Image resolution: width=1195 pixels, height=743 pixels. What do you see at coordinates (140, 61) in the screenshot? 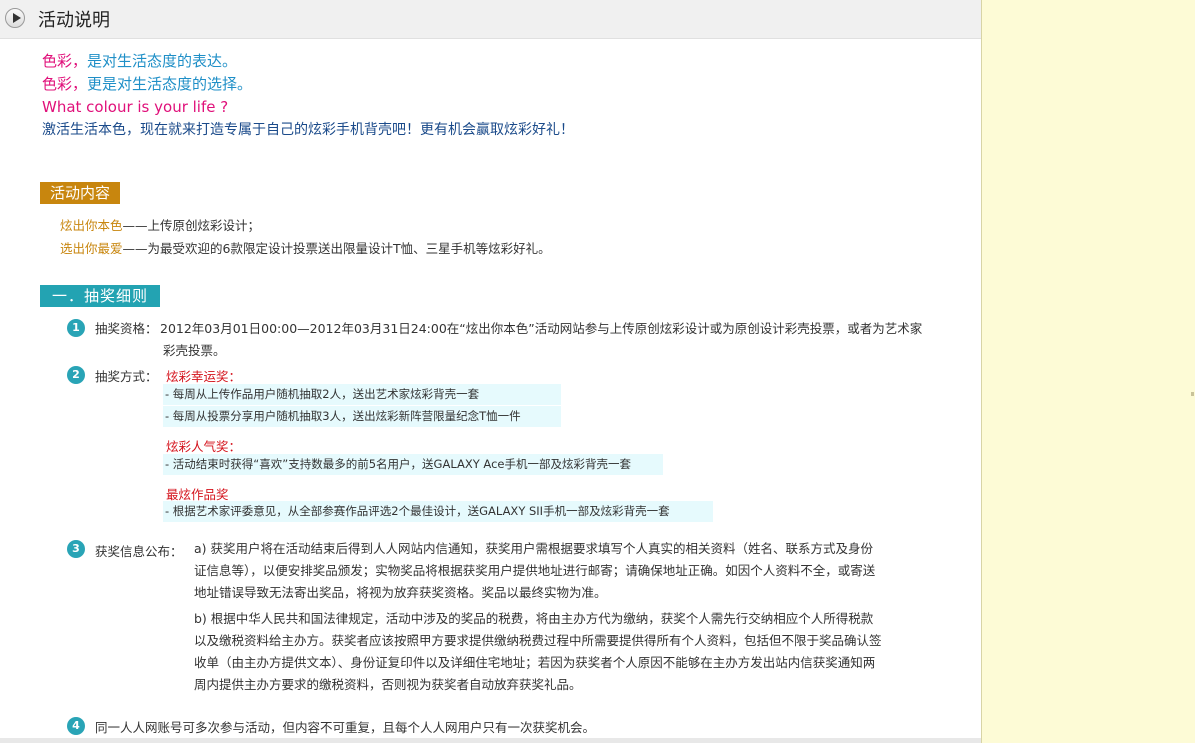
I see `intro-line-1: 色彩，是对生活态度的表达。` at bounding box center [140, 61].